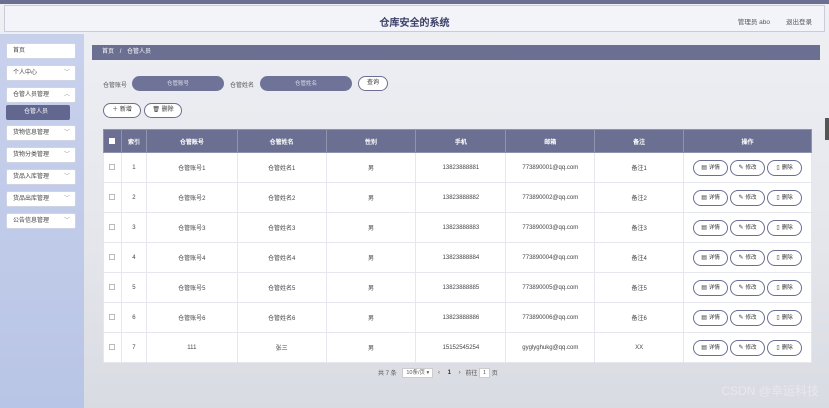 The width and height of the screenshot is (829, 408). What do you see at coordinates (639, 347) in the screenshot?
I see `cell-note: XX` at bounding box center [639, 347].